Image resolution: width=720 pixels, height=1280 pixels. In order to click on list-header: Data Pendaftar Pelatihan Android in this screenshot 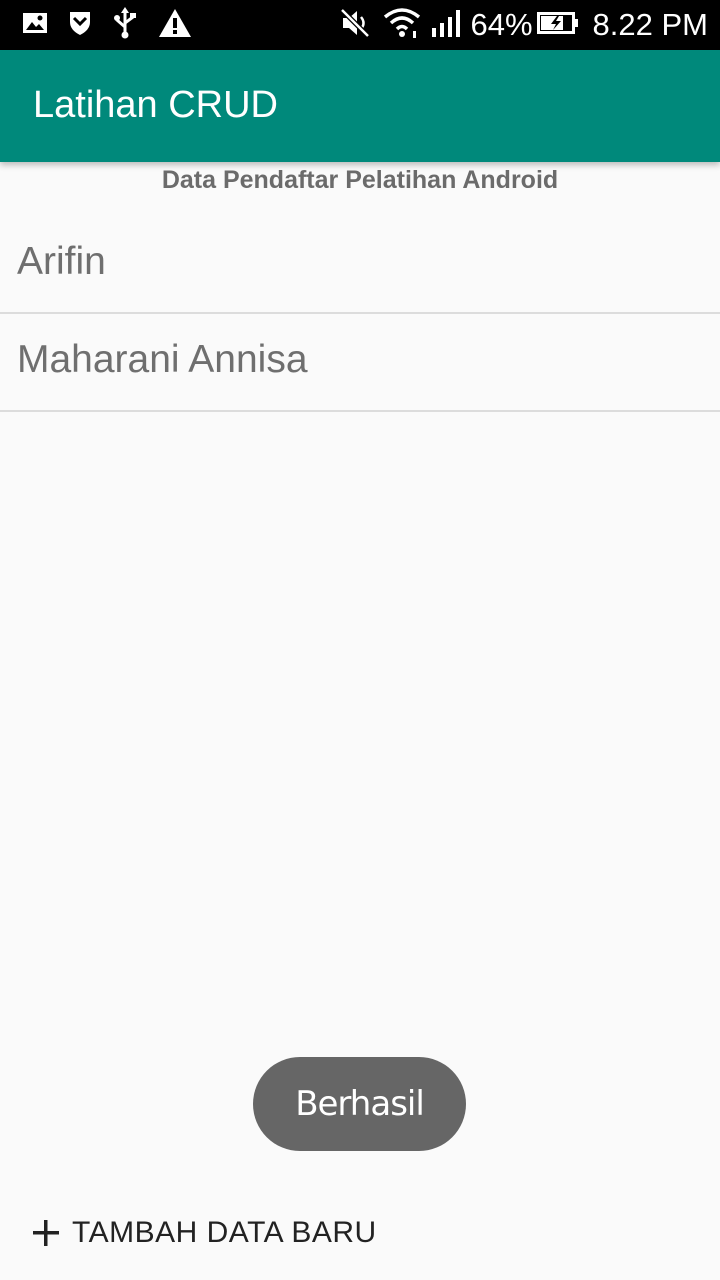, I will do `click(360, 180)`.